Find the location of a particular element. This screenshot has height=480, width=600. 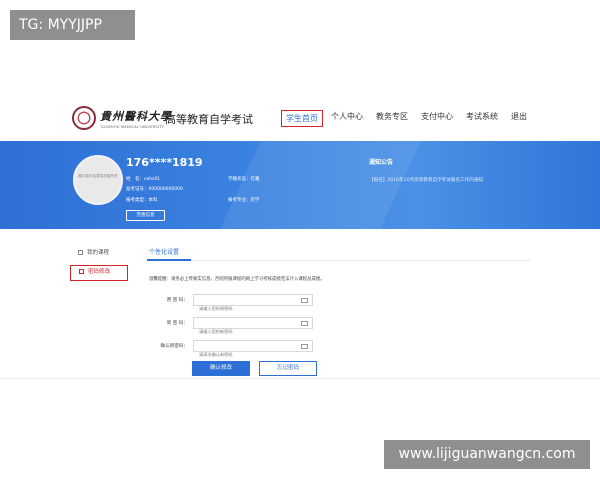

status-row: 学籍状态：在籍 is located at coordinates (244, 179).